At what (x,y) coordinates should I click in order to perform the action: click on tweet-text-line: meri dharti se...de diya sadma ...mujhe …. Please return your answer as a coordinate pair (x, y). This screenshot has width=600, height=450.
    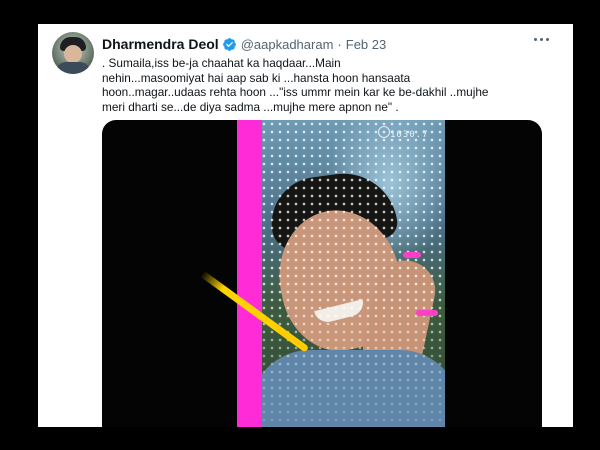
    Looking at the image, I should click on (250, 106).